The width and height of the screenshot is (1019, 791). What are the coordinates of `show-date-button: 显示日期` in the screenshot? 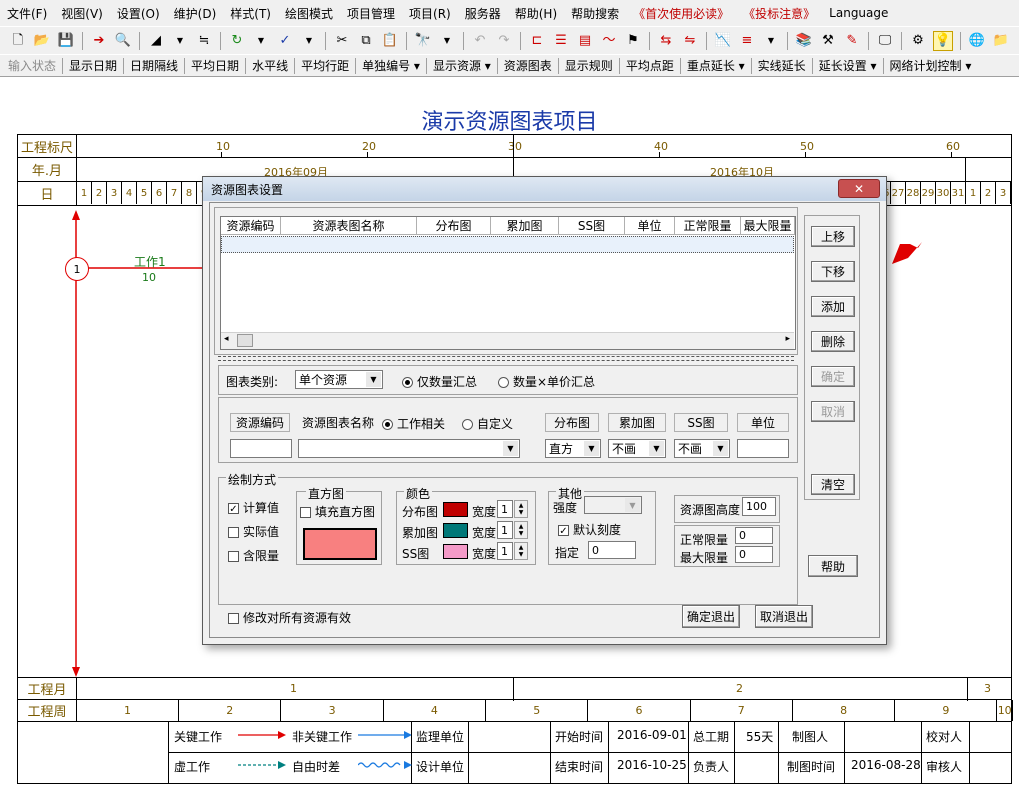 It's located at (93, 65).